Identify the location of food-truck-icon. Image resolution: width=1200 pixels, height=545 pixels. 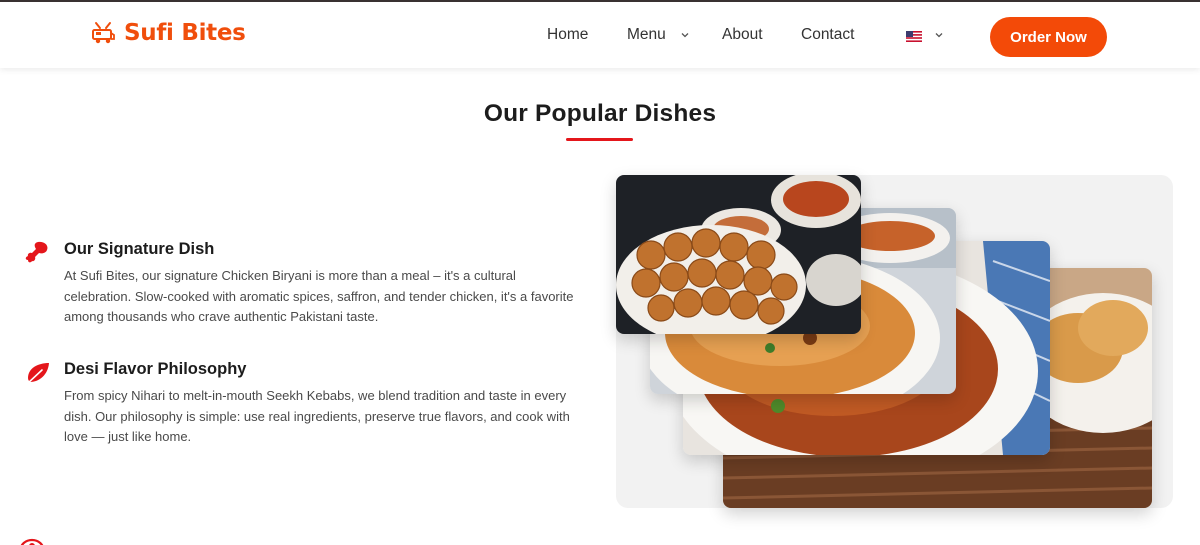
(103, 33).